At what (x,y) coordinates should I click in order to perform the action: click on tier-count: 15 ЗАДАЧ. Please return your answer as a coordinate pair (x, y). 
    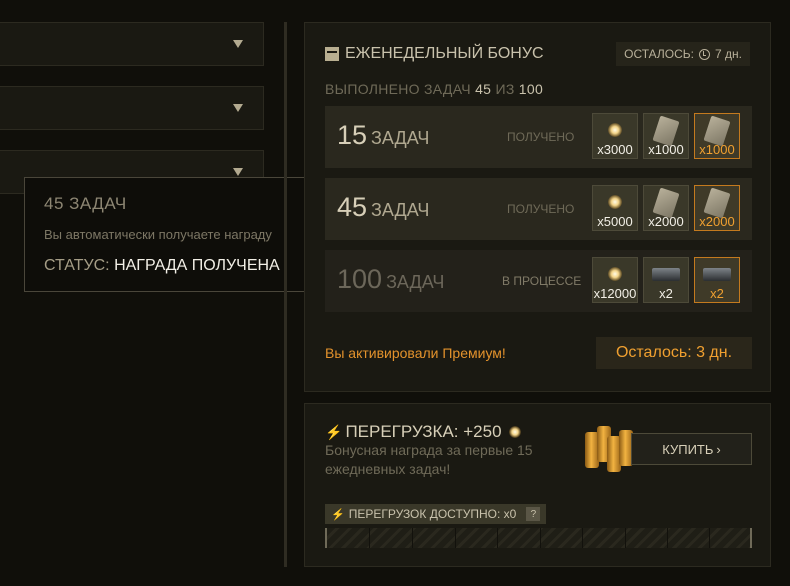
    Looking at the image, I should click on (383, 135).